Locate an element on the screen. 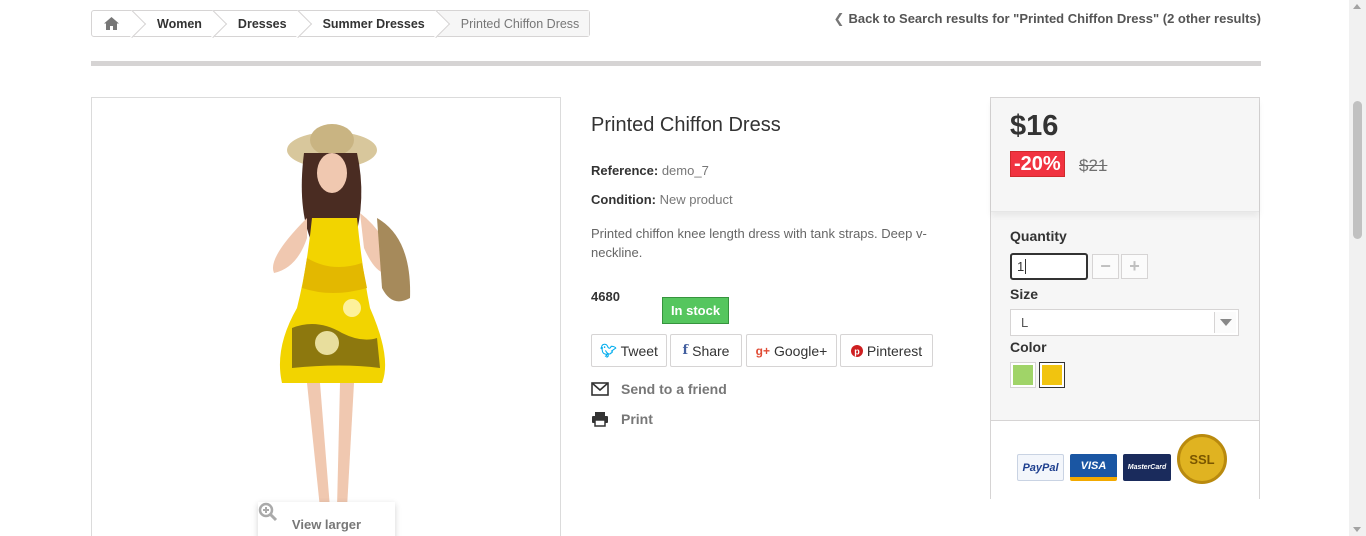 The image size is (1366, 536). mastercard-logo: MasterCard is located at coordinates (1147, 467).